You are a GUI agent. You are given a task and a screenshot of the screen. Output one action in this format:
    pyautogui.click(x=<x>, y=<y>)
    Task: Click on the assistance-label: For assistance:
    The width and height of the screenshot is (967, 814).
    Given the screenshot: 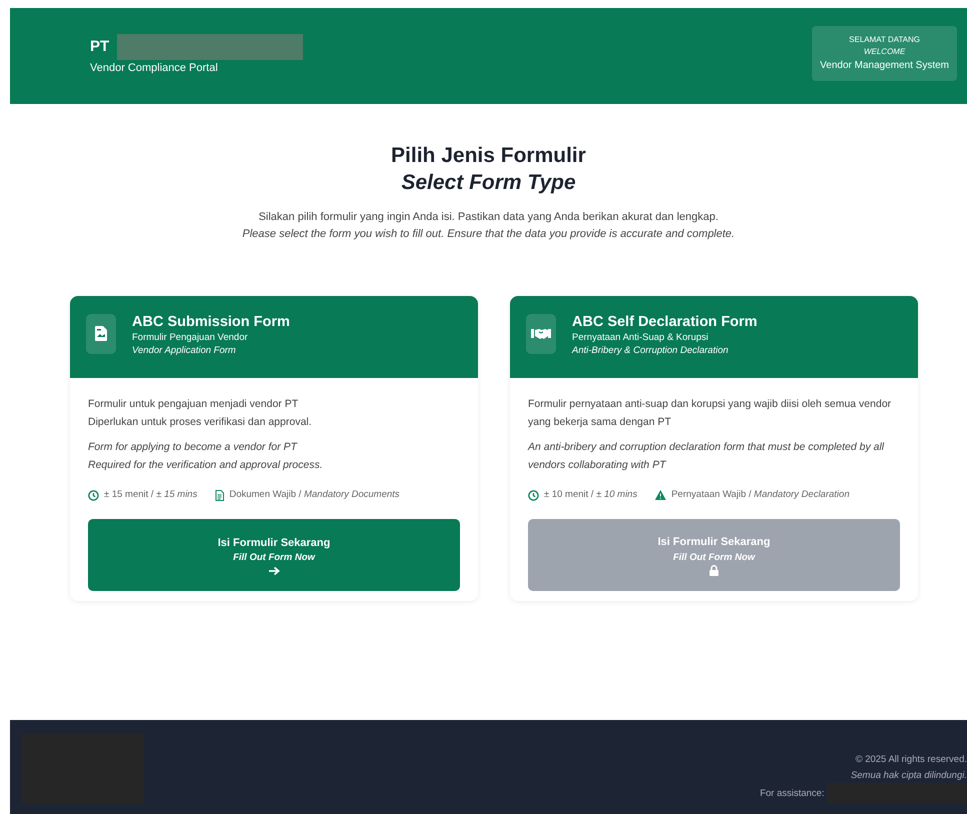 What is the action you would take?
    pyautogui.click(x=792, y=793)
    